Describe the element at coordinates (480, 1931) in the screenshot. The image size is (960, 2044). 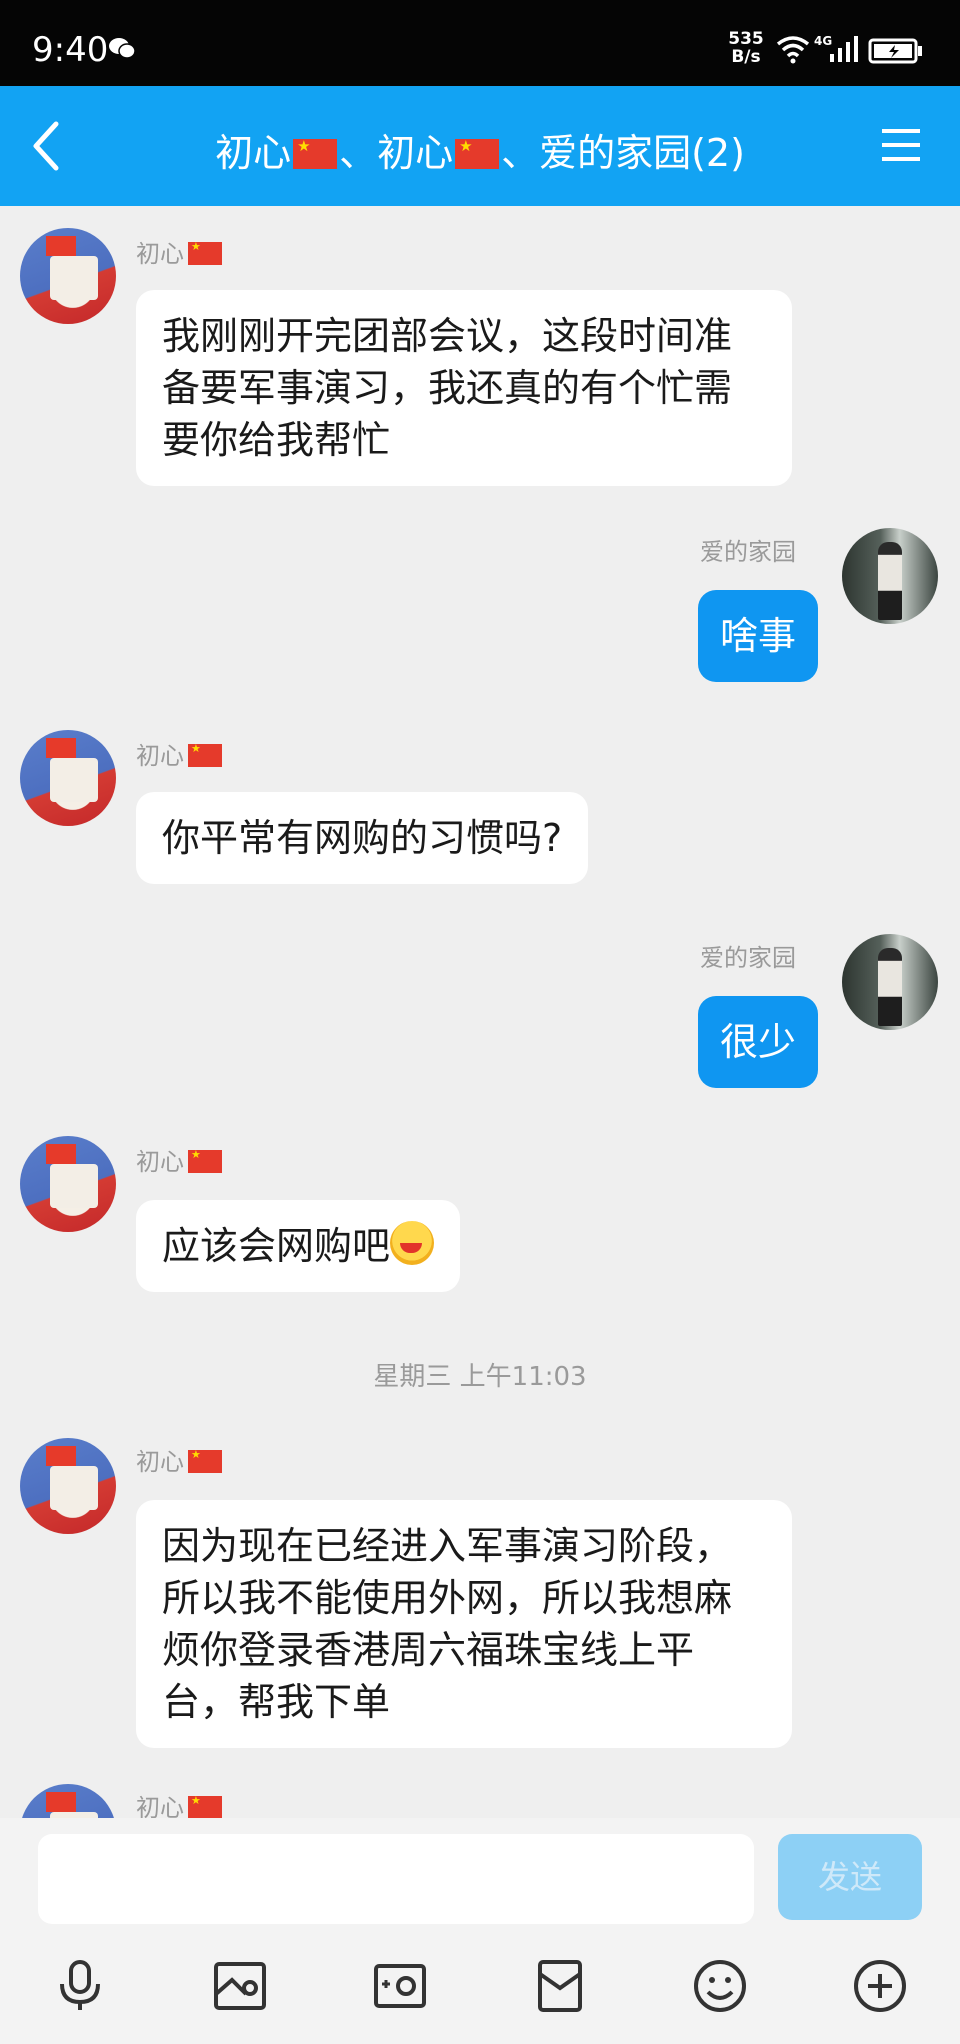
I see `input-bar: 发送` at that location.